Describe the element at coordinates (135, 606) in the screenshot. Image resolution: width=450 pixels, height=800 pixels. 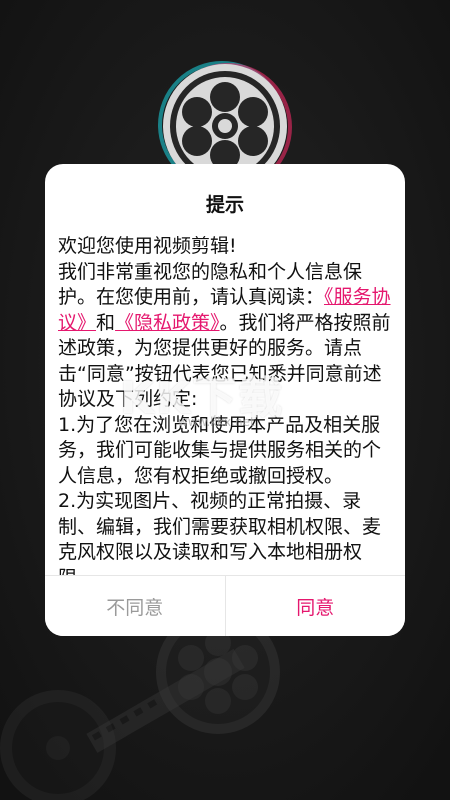
I see `disagree-button: 不同意` at that location.